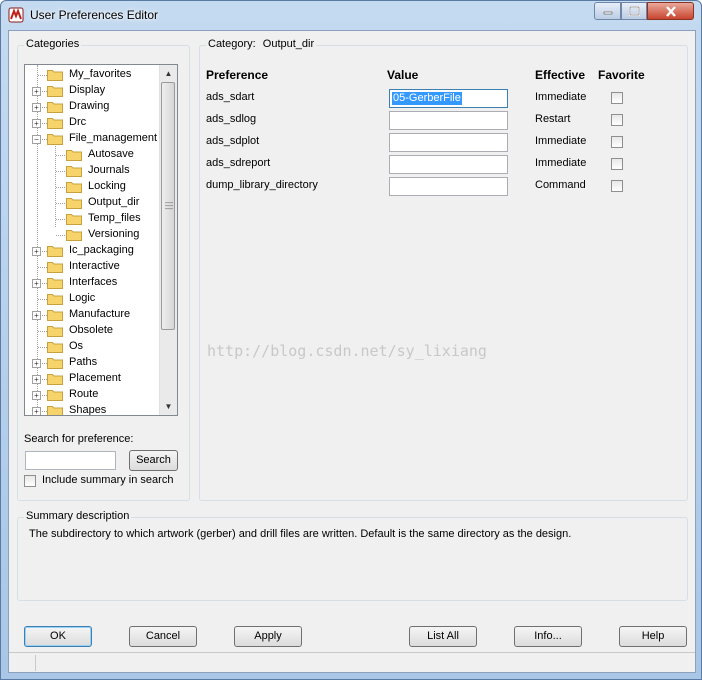 Image resolution: width=702 pixels, height=680 pixels. Describe the element at coordinates (153, 460) in the screenshot. I see `search-button: Search` at that location.